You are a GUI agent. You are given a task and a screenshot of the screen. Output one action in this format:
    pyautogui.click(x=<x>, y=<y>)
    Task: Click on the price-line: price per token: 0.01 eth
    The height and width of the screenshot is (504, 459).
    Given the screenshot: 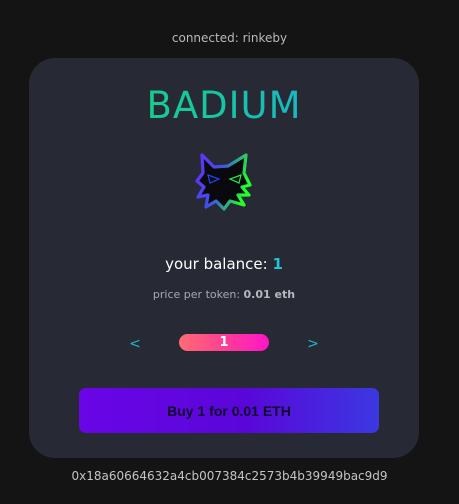 What is the action you would take?
    pyautogui.click(x=224, y=294)
    